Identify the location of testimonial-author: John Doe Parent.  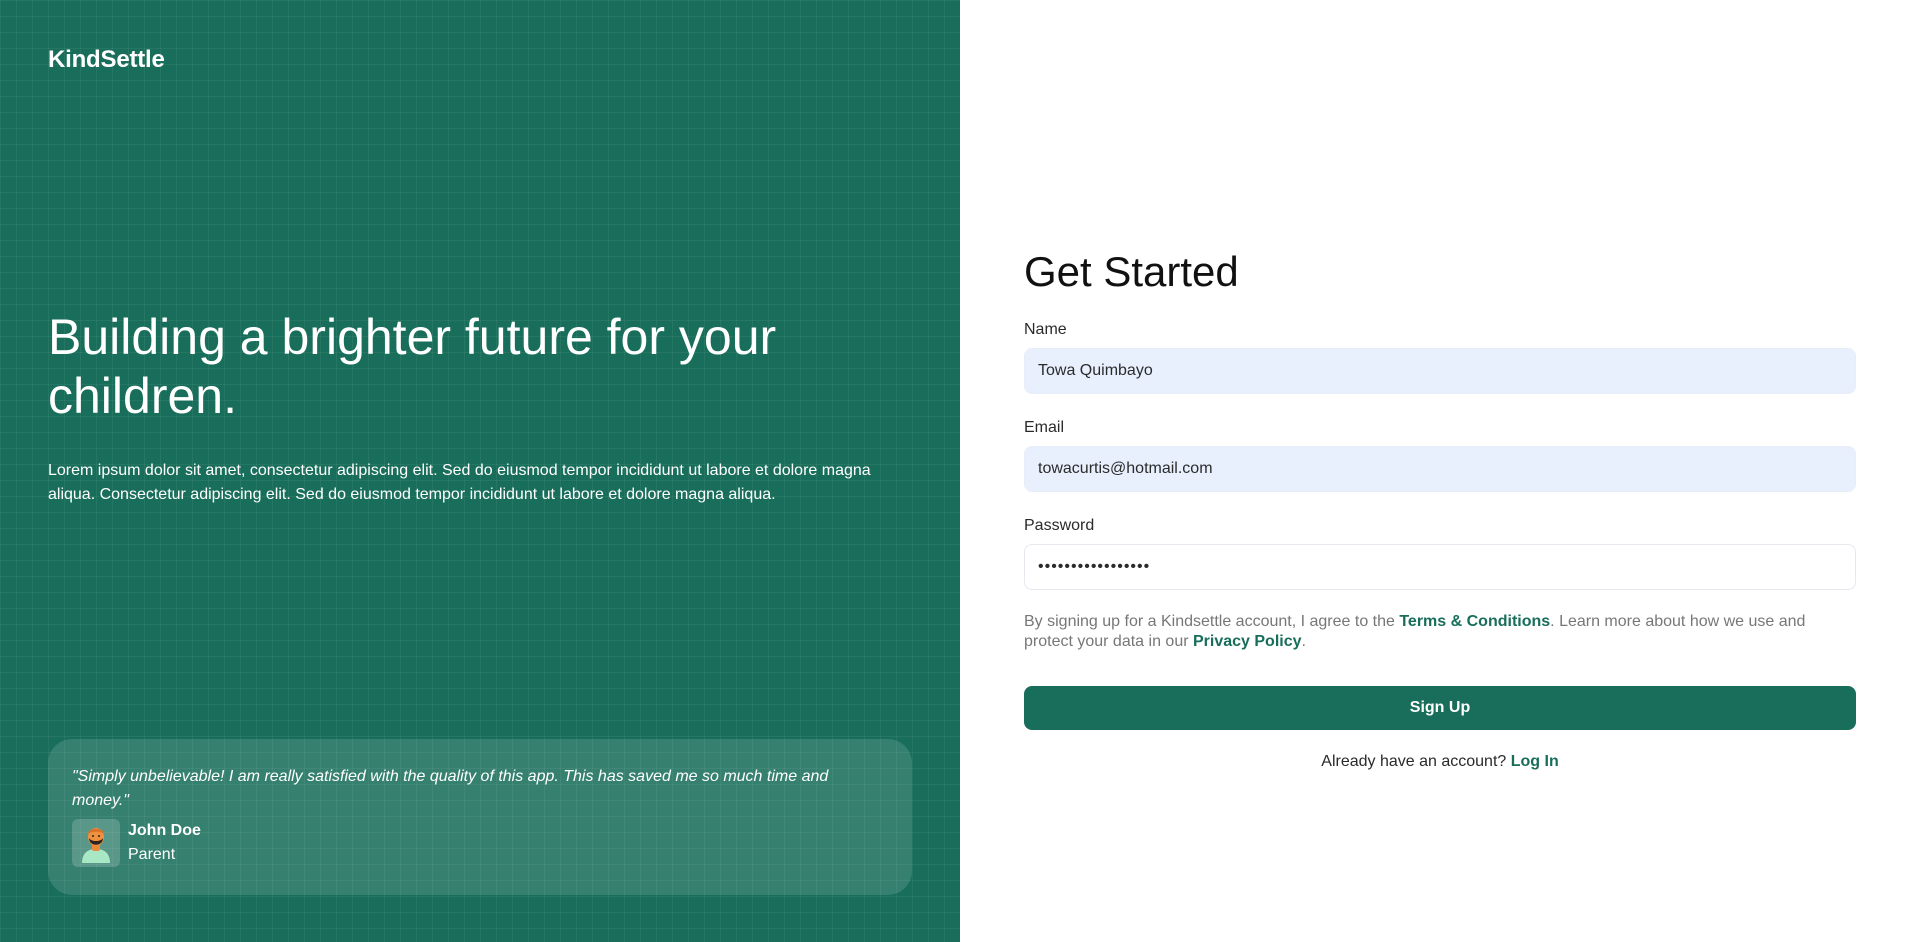
(480, 843).